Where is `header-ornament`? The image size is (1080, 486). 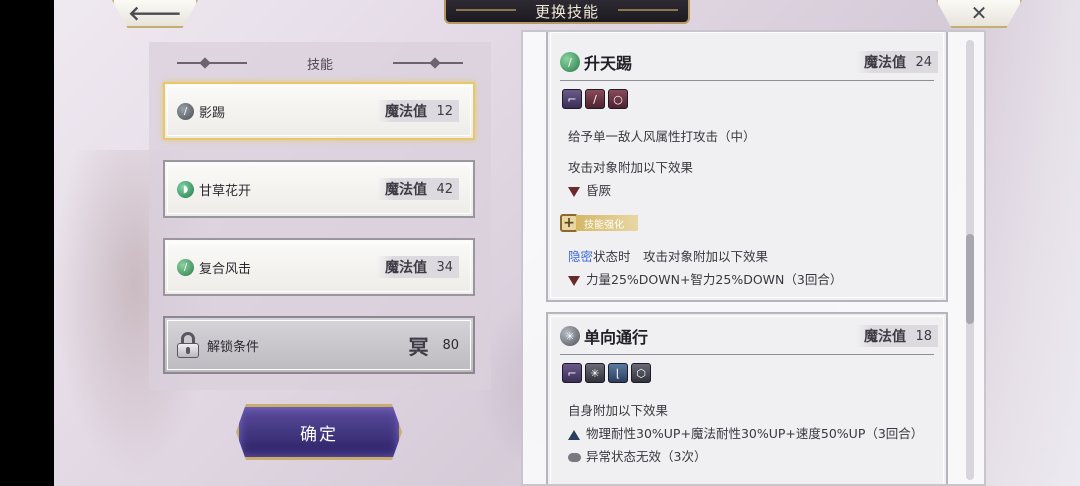
header-ornament is located at coordinates (205, 63).